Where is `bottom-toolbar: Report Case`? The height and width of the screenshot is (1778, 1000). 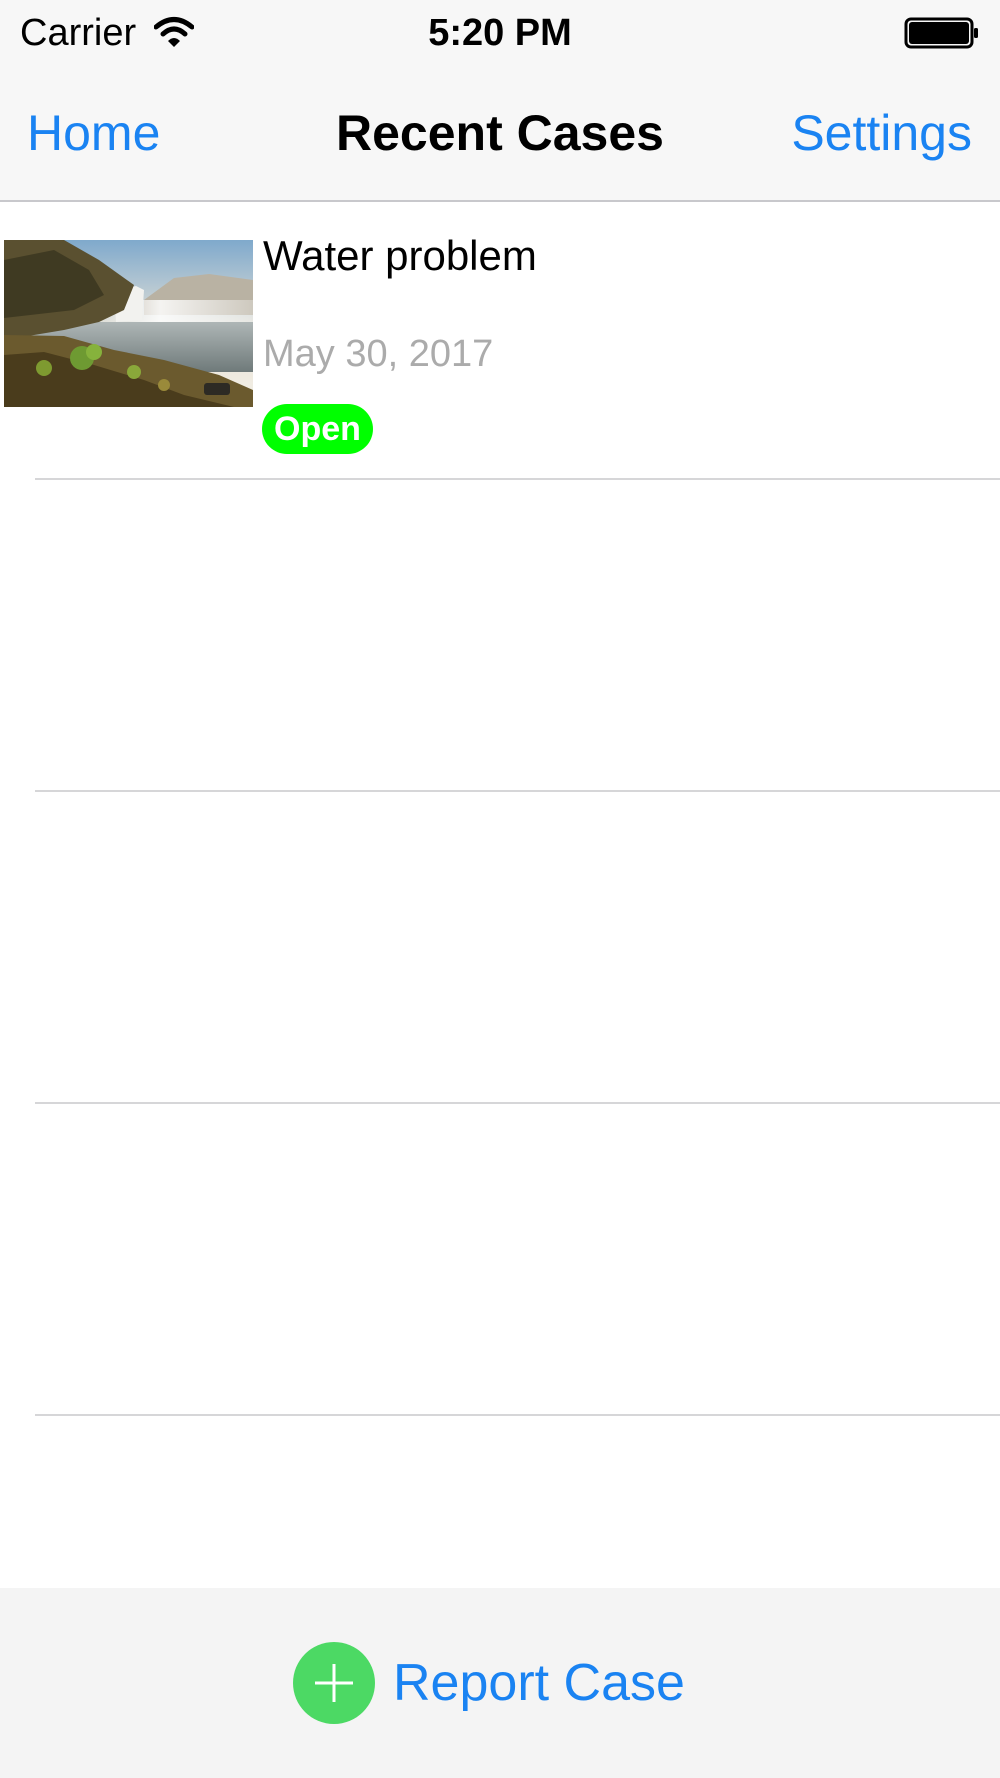 bottom-toolbar: Report Case is located at coordinates (500, 1683).